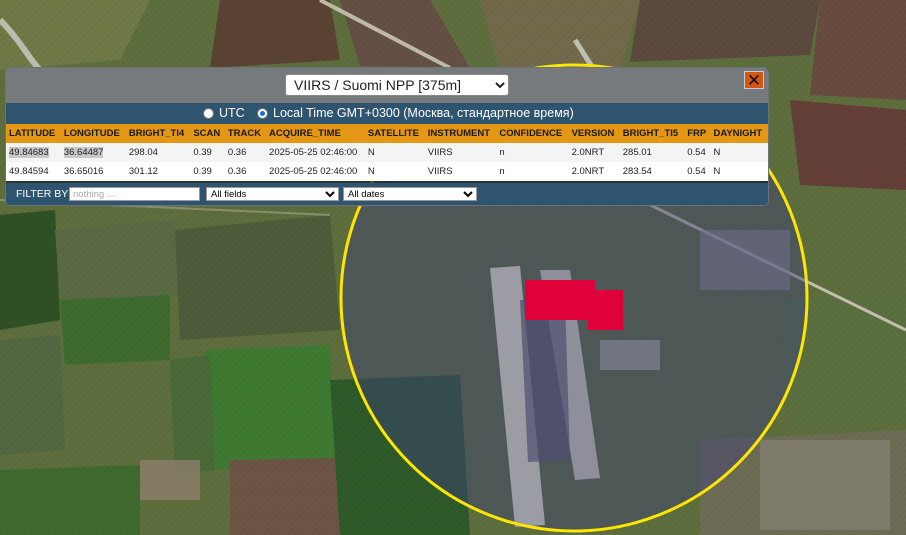 The width and height of the screenshot is (906, 535). What do you see at coordinates (754, 80) in the screenshot?
I see `close-icon: ✕` at bounding box center [754, 80].